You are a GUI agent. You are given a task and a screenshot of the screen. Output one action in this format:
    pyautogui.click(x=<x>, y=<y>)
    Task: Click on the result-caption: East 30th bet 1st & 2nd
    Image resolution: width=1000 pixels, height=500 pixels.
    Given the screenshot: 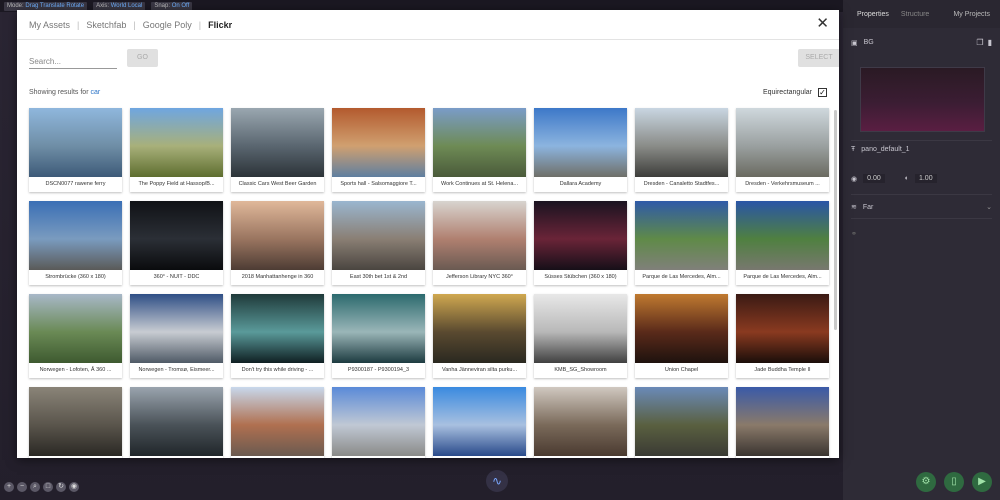 What is the action you would take?
    pyautogui.click(x=378, y=277)
    